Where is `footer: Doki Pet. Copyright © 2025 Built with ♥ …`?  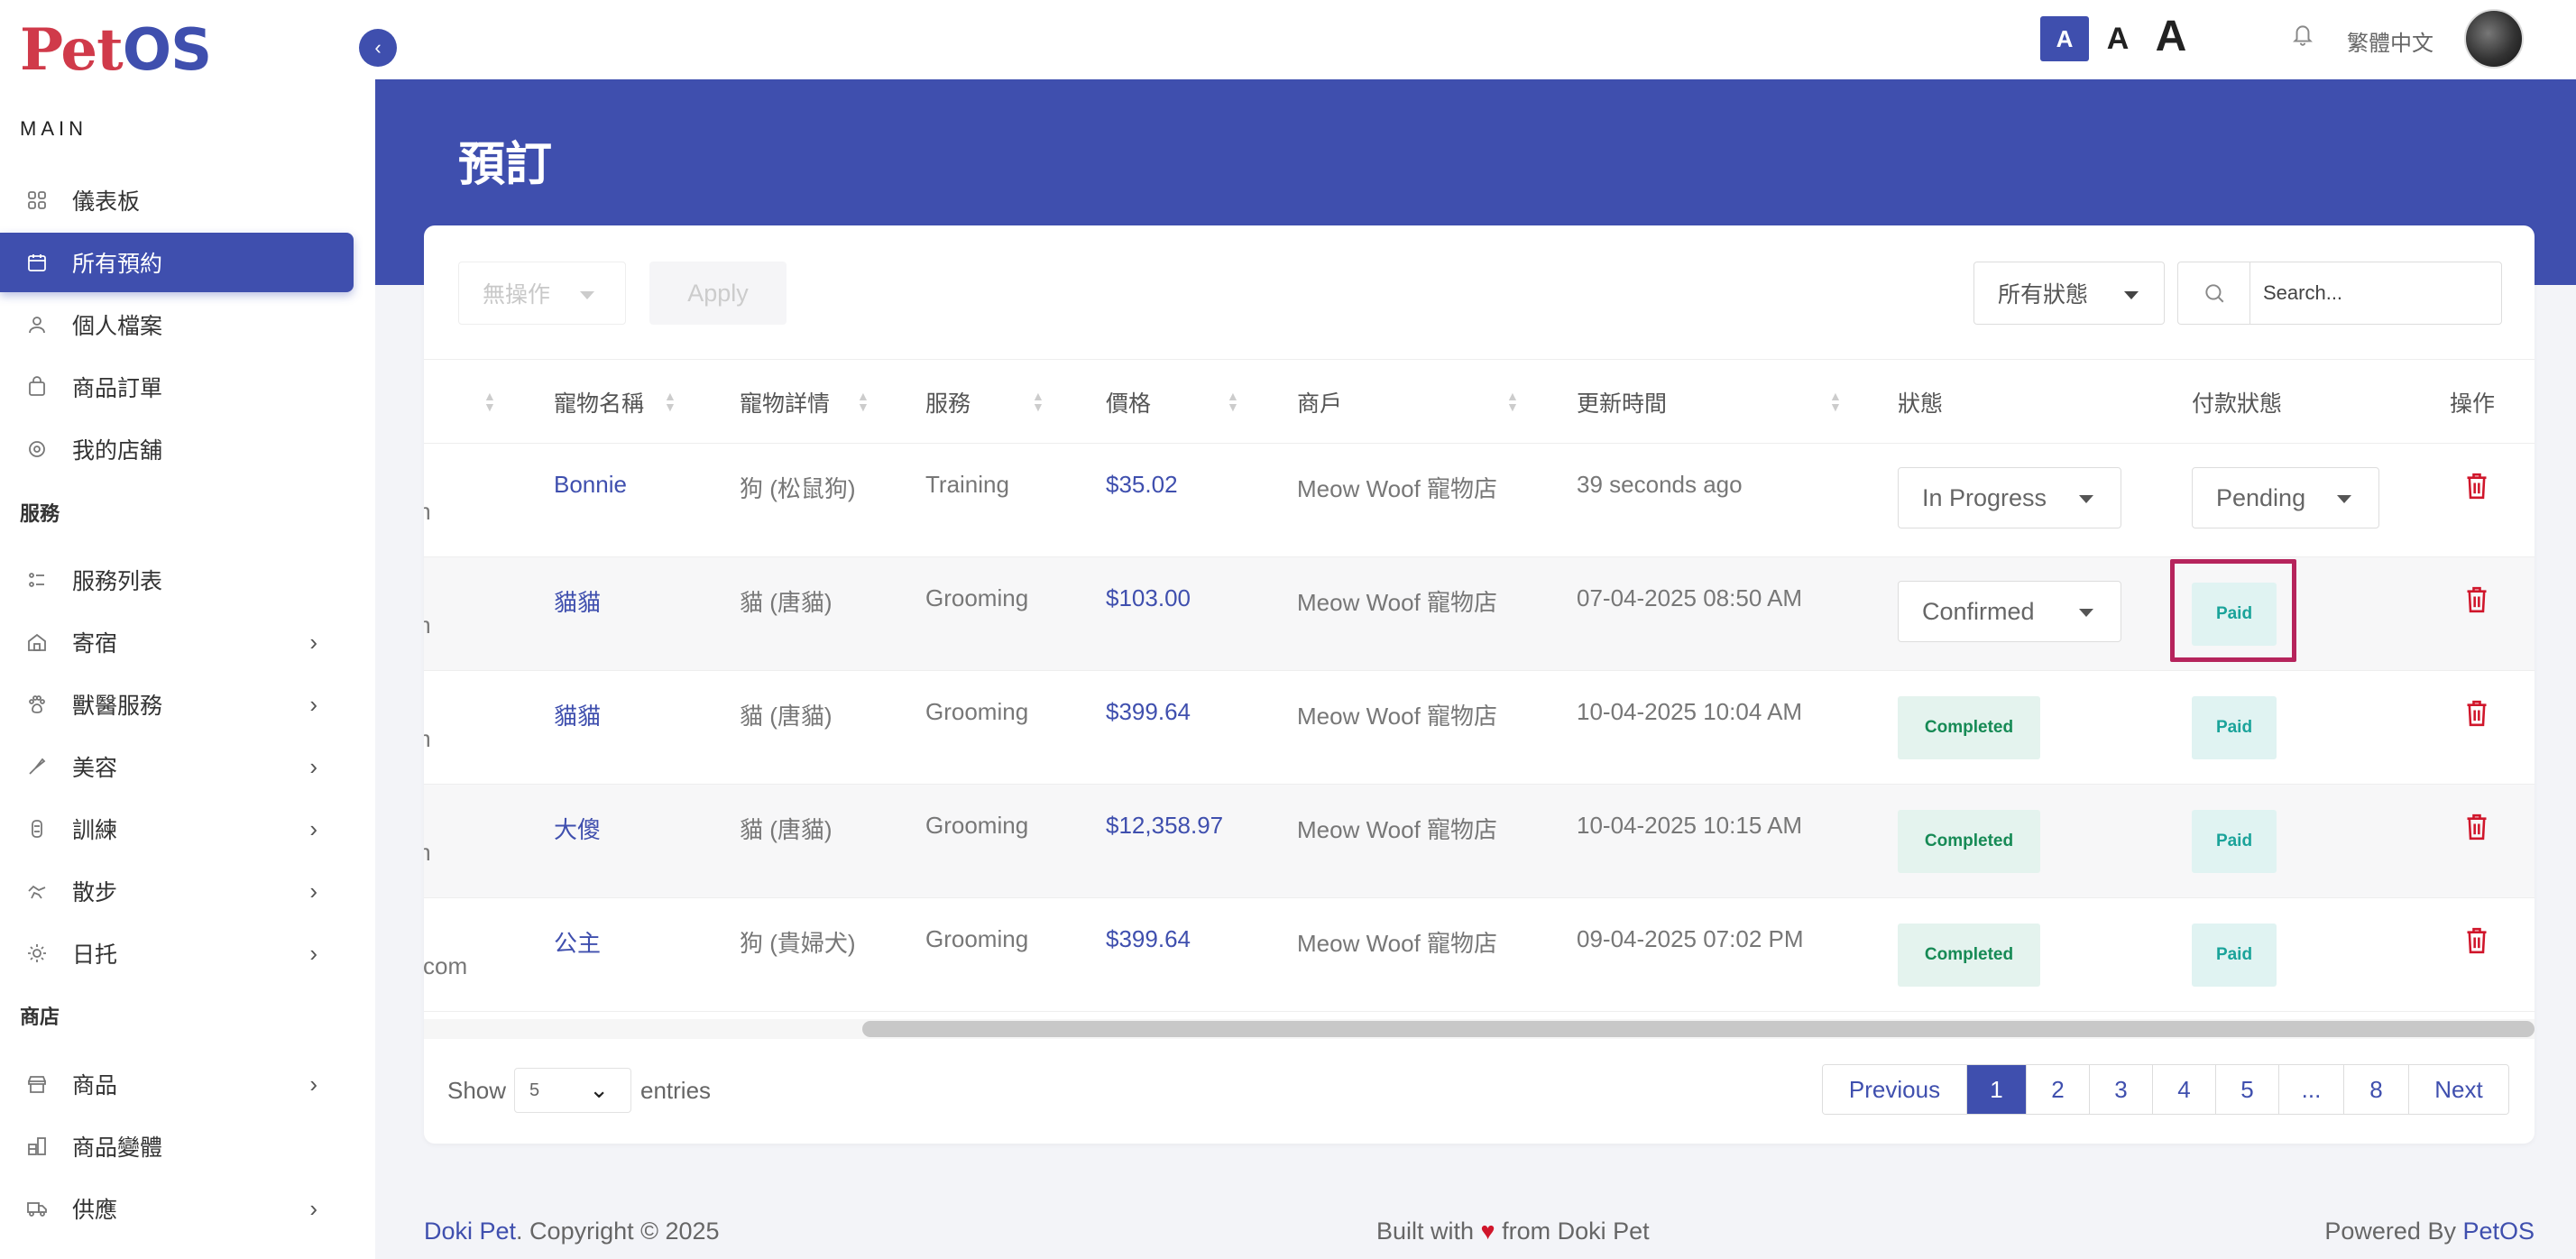
footer: Doki Pet. Copyright © 2025 Built with ♥ … is located at coordinates (1475, 1232).